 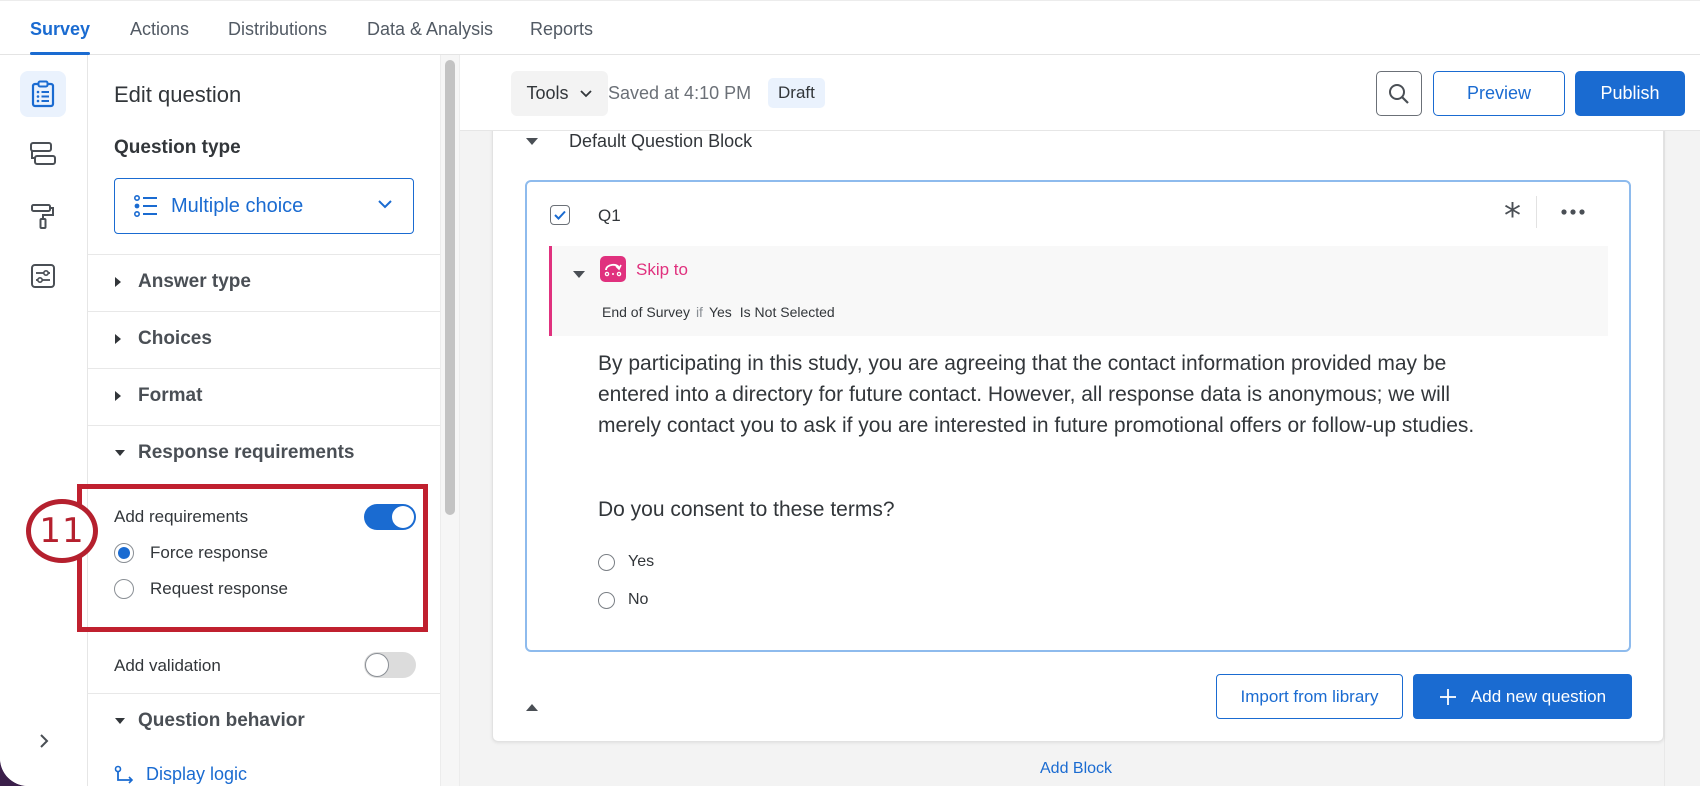 What do you see at coordinates (178, 94) in the screenshot?
I see `panel-title: Edit question` at bounding box center [178, 94].